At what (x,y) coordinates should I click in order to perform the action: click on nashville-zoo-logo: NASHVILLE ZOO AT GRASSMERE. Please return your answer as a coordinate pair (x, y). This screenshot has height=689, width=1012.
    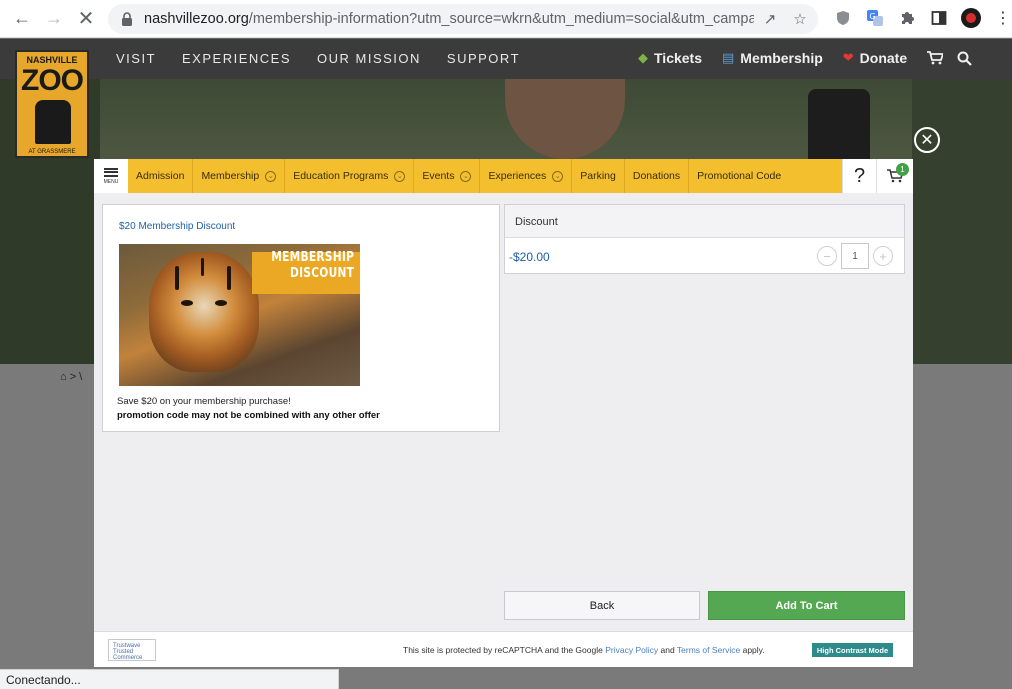
    Looking at the image, I should click on (52, 104).